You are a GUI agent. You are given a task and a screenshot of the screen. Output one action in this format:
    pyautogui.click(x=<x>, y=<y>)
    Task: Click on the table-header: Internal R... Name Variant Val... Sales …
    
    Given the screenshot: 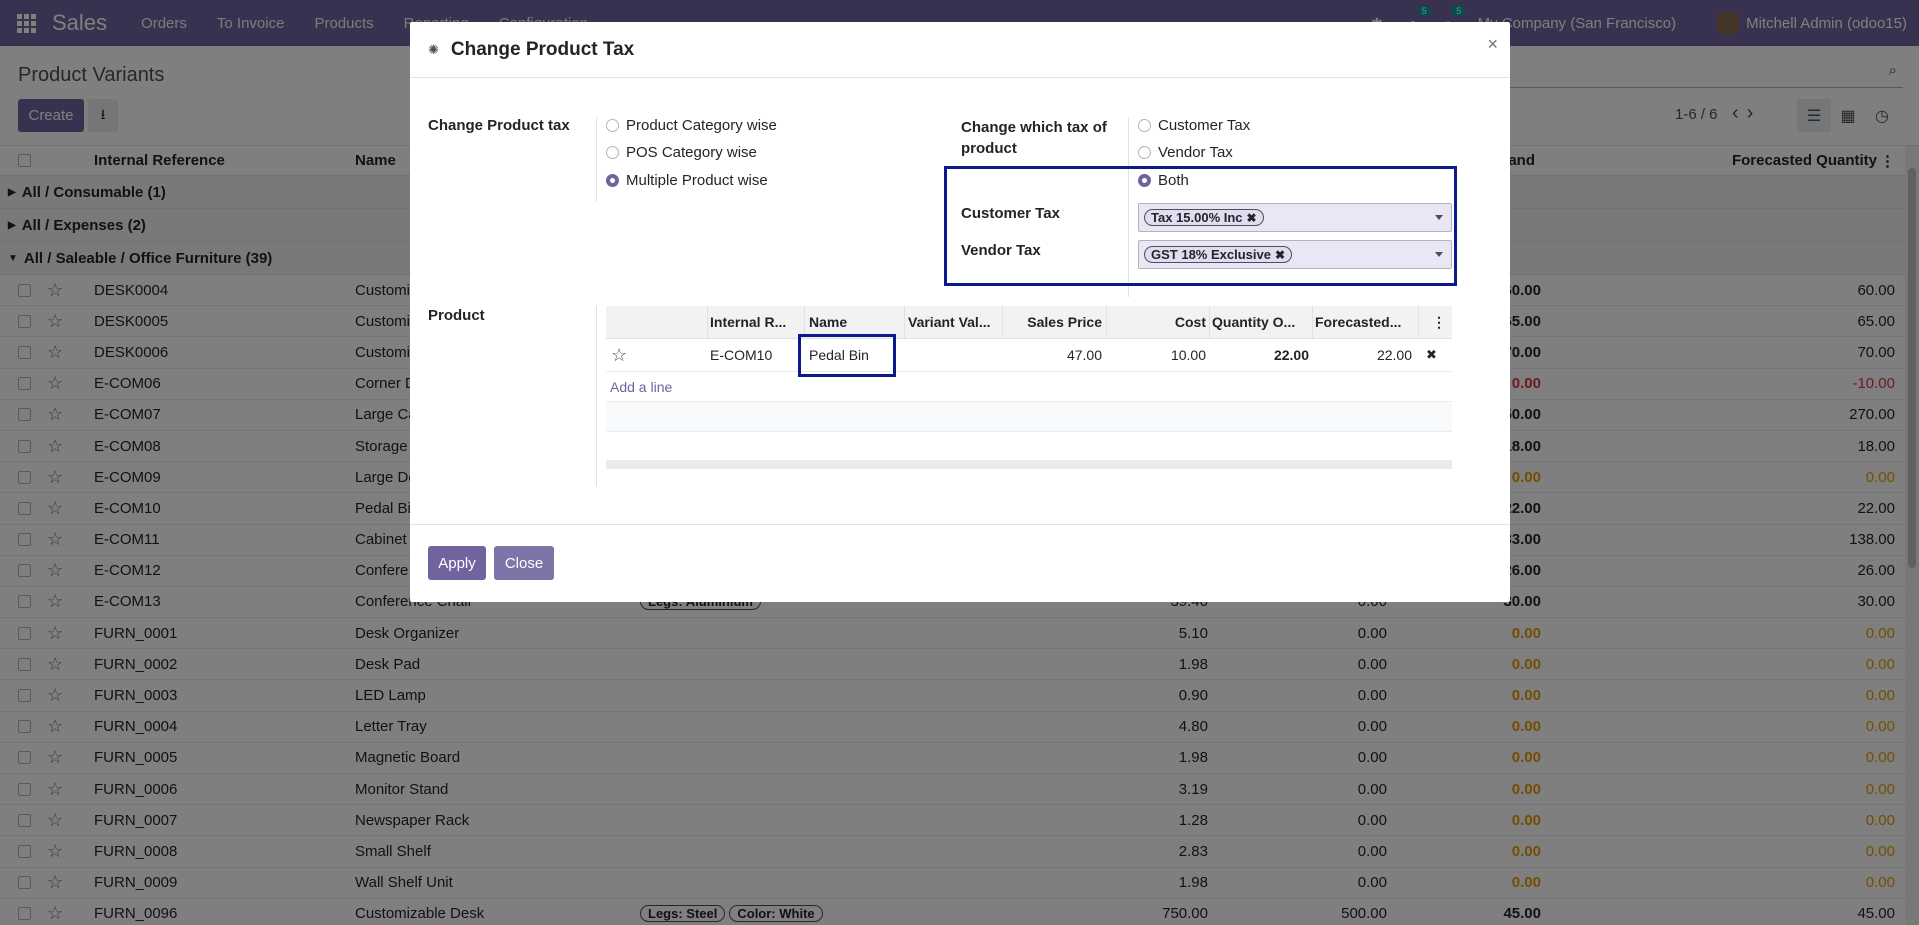 What is the action you would take?
    pyautogui.click(x=1029, y=322)
    